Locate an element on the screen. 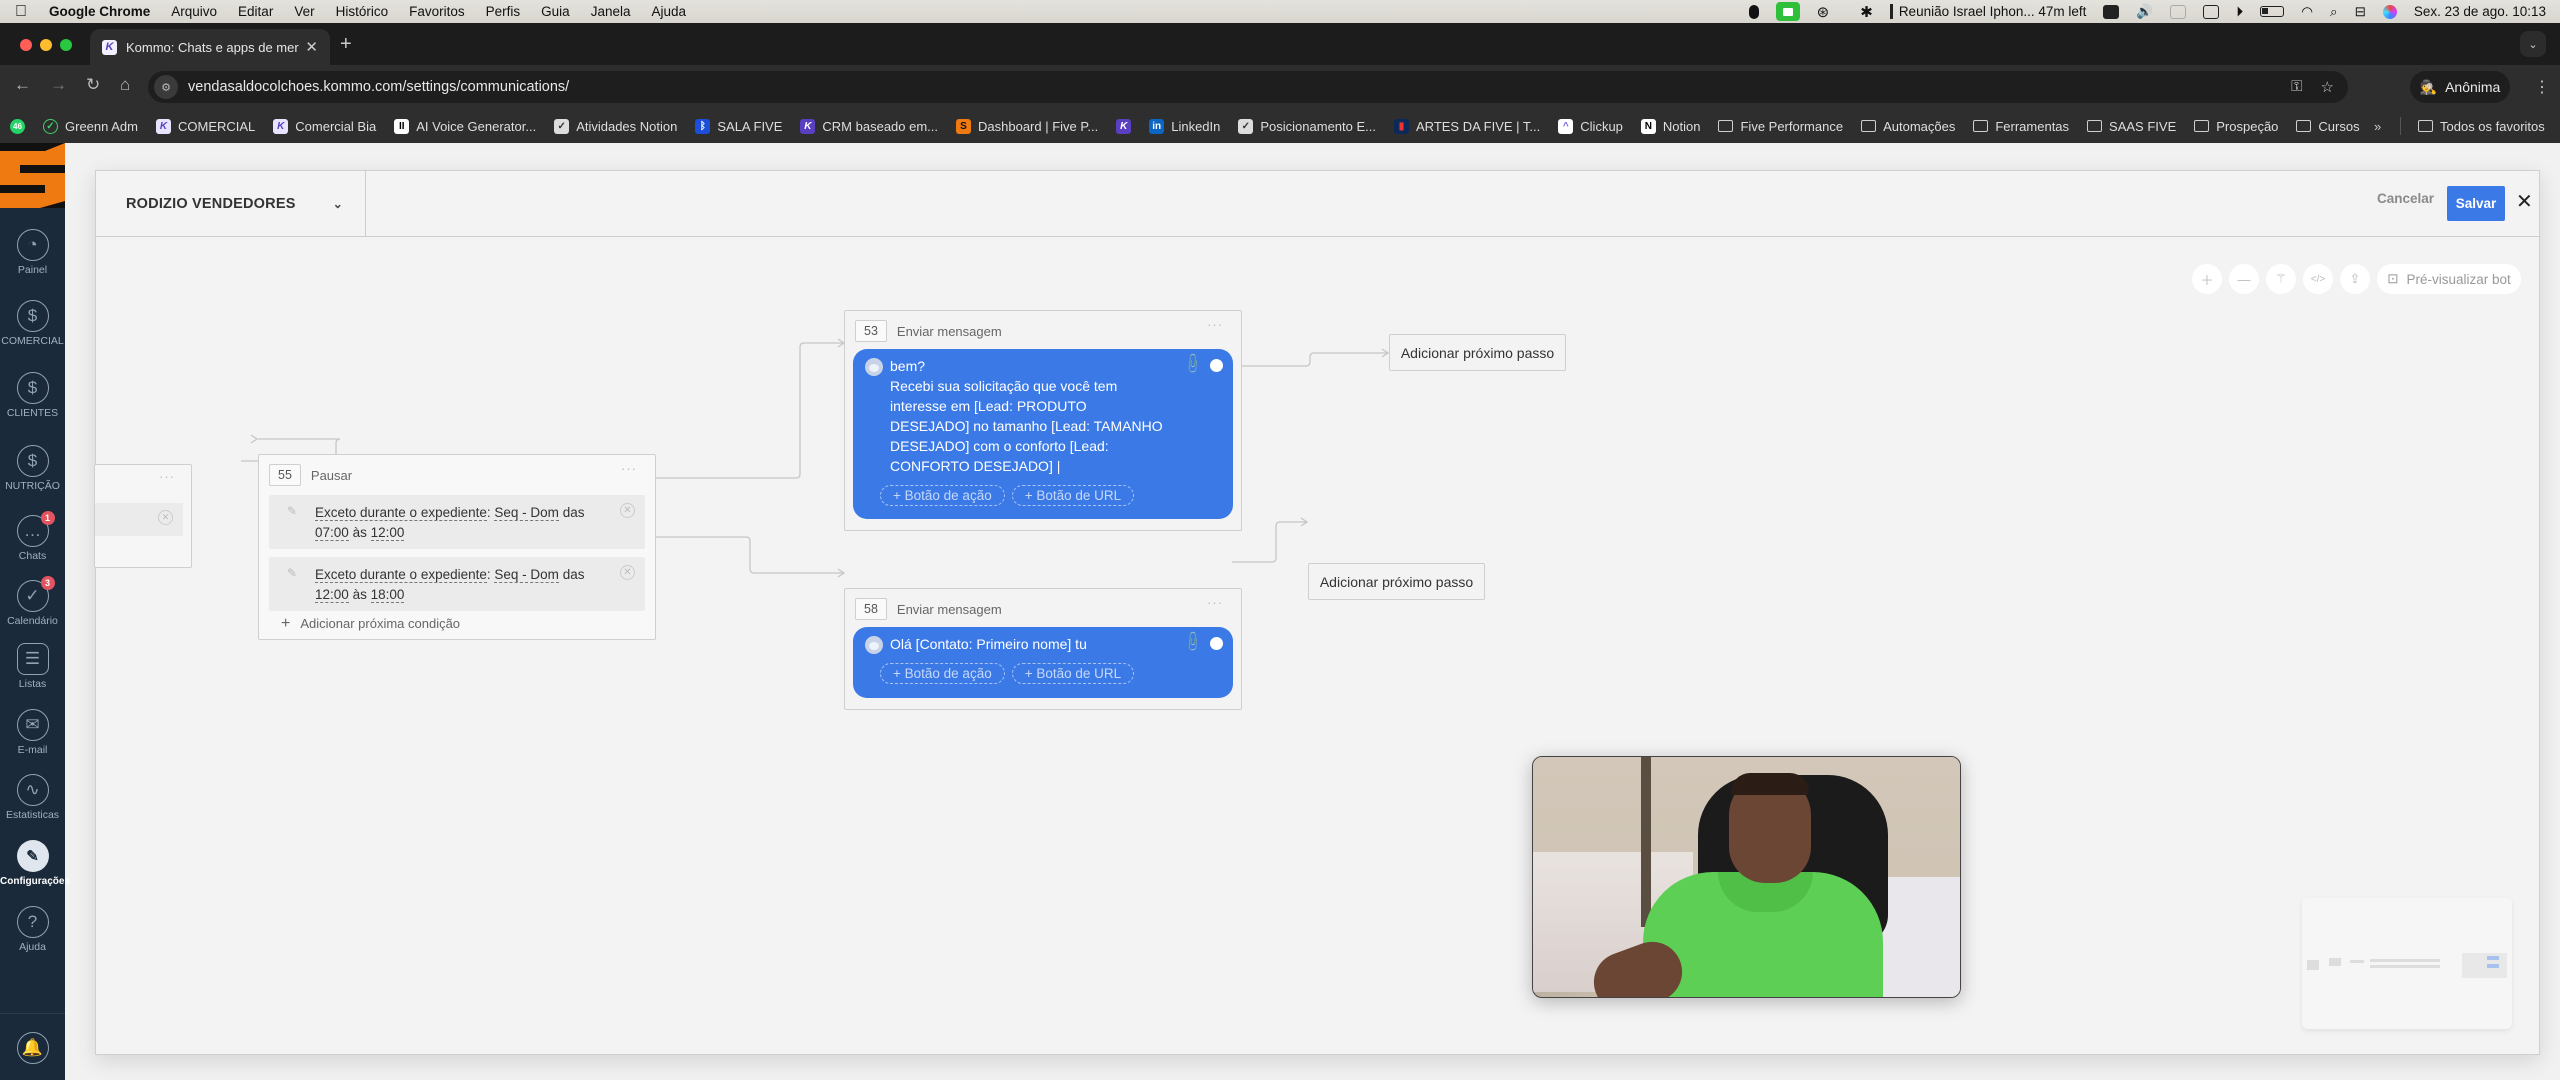 The height and width of the screenshot is (1080, 2560). sidebar-item-calendario: ✓ 3 Calendário is located at coordinates (32, 601).